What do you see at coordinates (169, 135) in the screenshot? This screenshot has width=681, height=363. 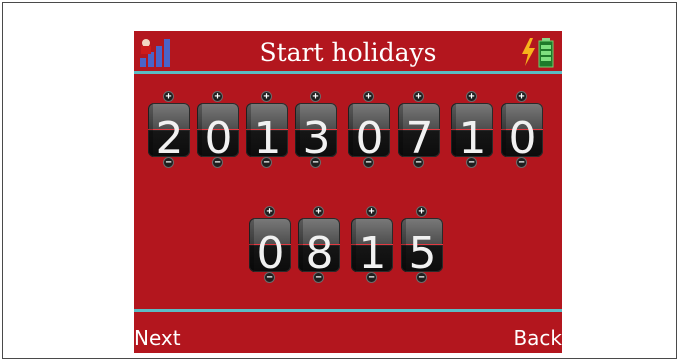 I see `digit-value: 2` at bounding box center [169, 135].